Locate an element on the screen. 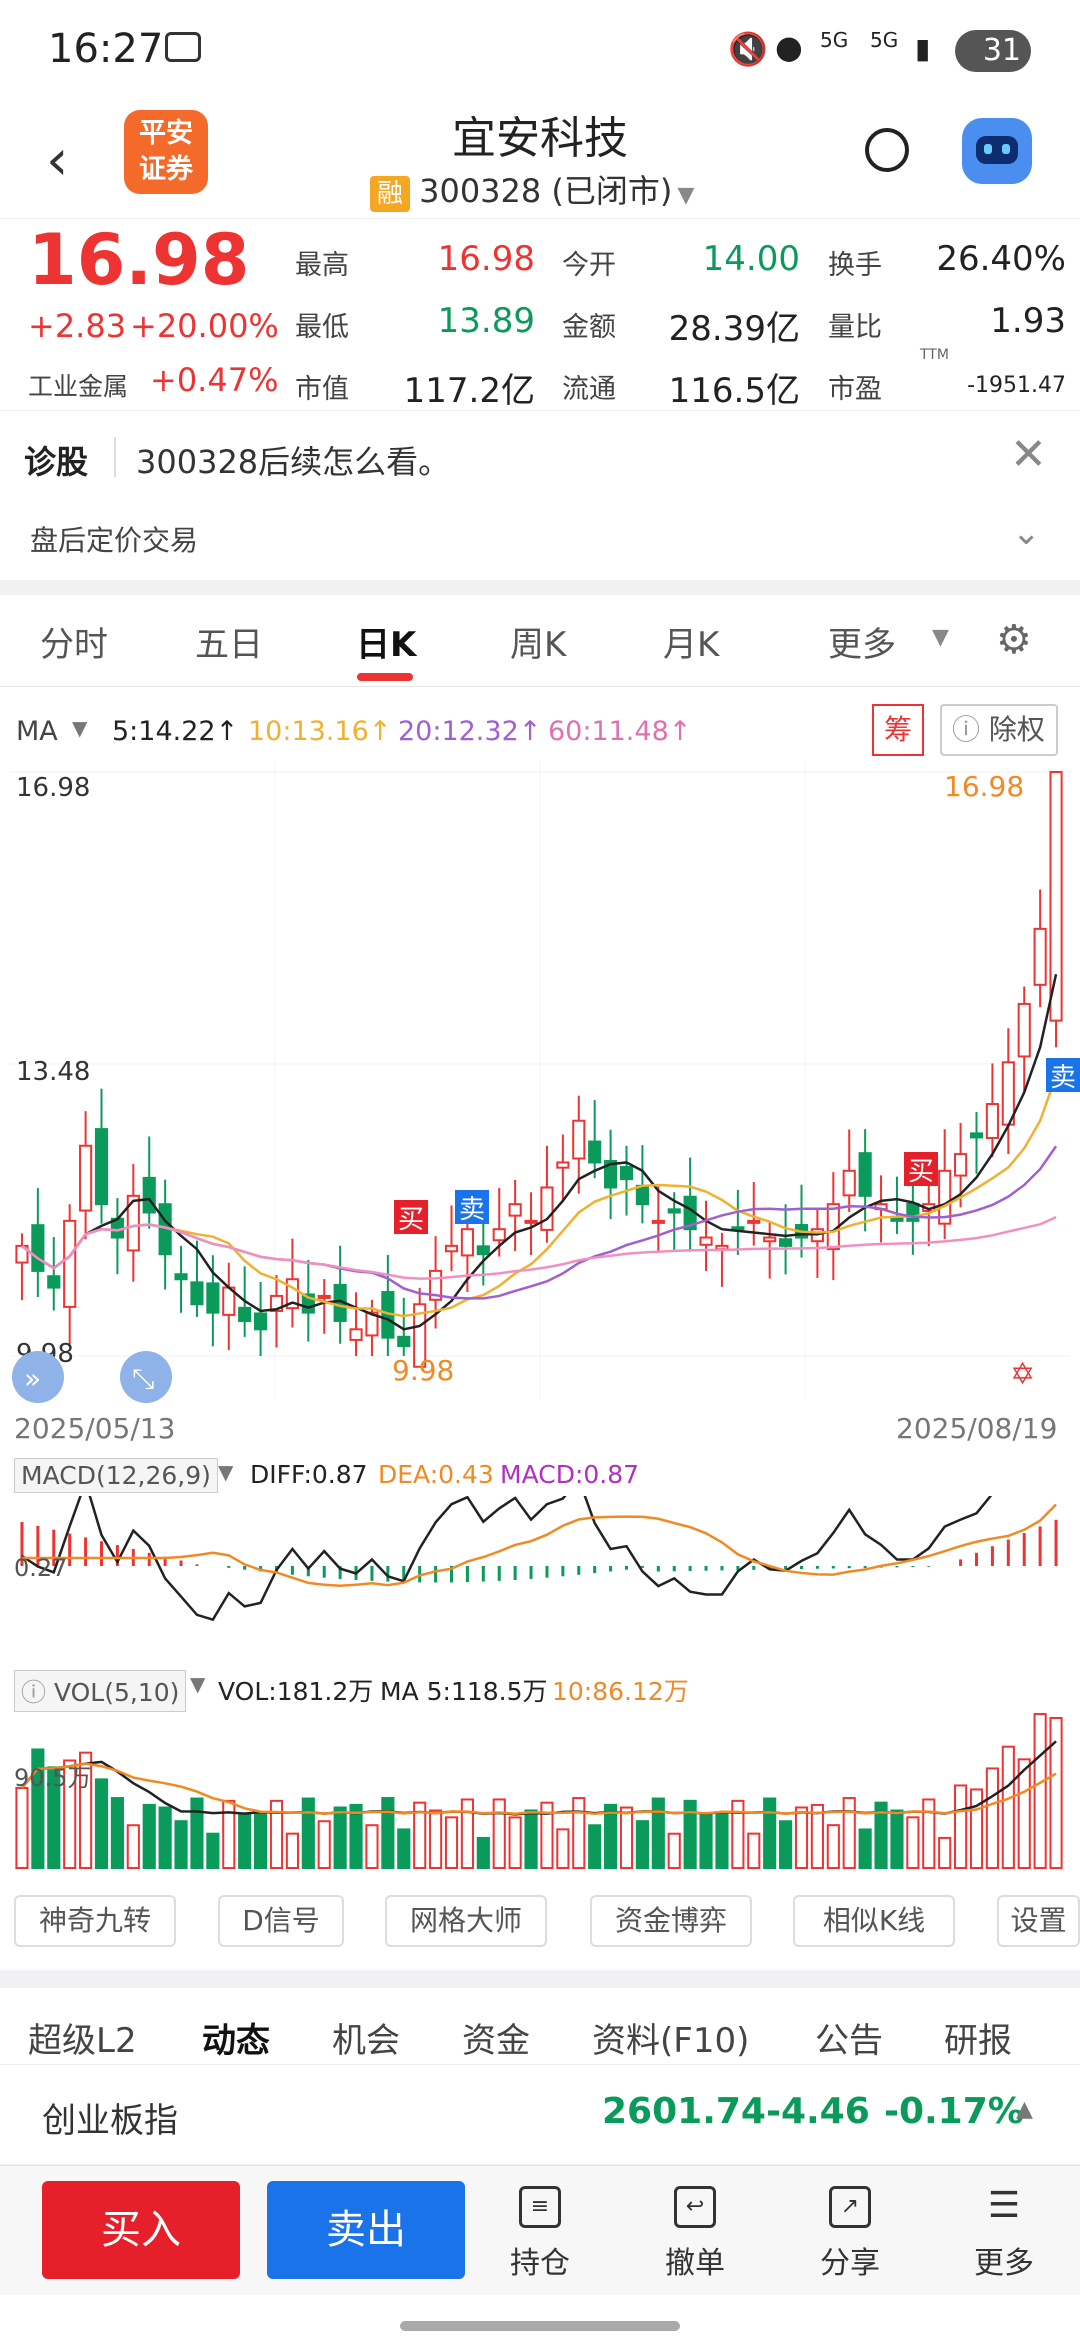 The image size is (1080, 2340). tool-similar-k: 相似K线 is located at coordinates (874, 1921).